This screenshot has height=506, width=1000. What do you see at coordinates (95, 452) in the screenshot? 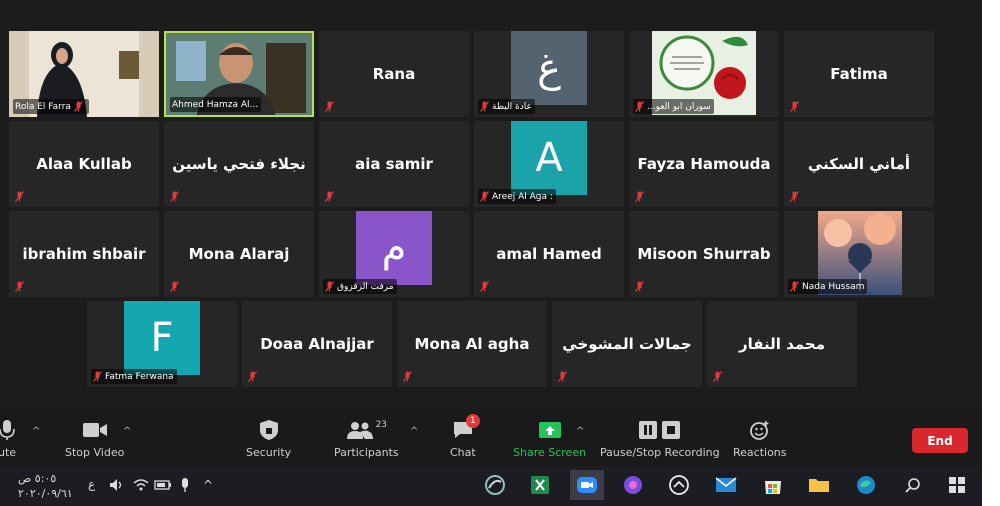
I see `stop-video-label: Stop Video` at bounding box center [95, 452].